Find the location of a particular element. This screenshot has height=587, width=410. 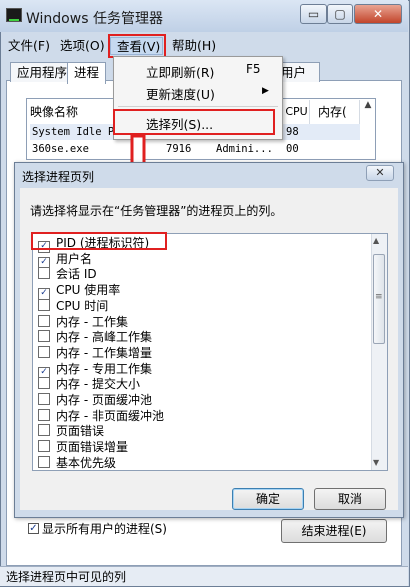

column-option-label: 页面错误 is located at coordinates (80, 431).